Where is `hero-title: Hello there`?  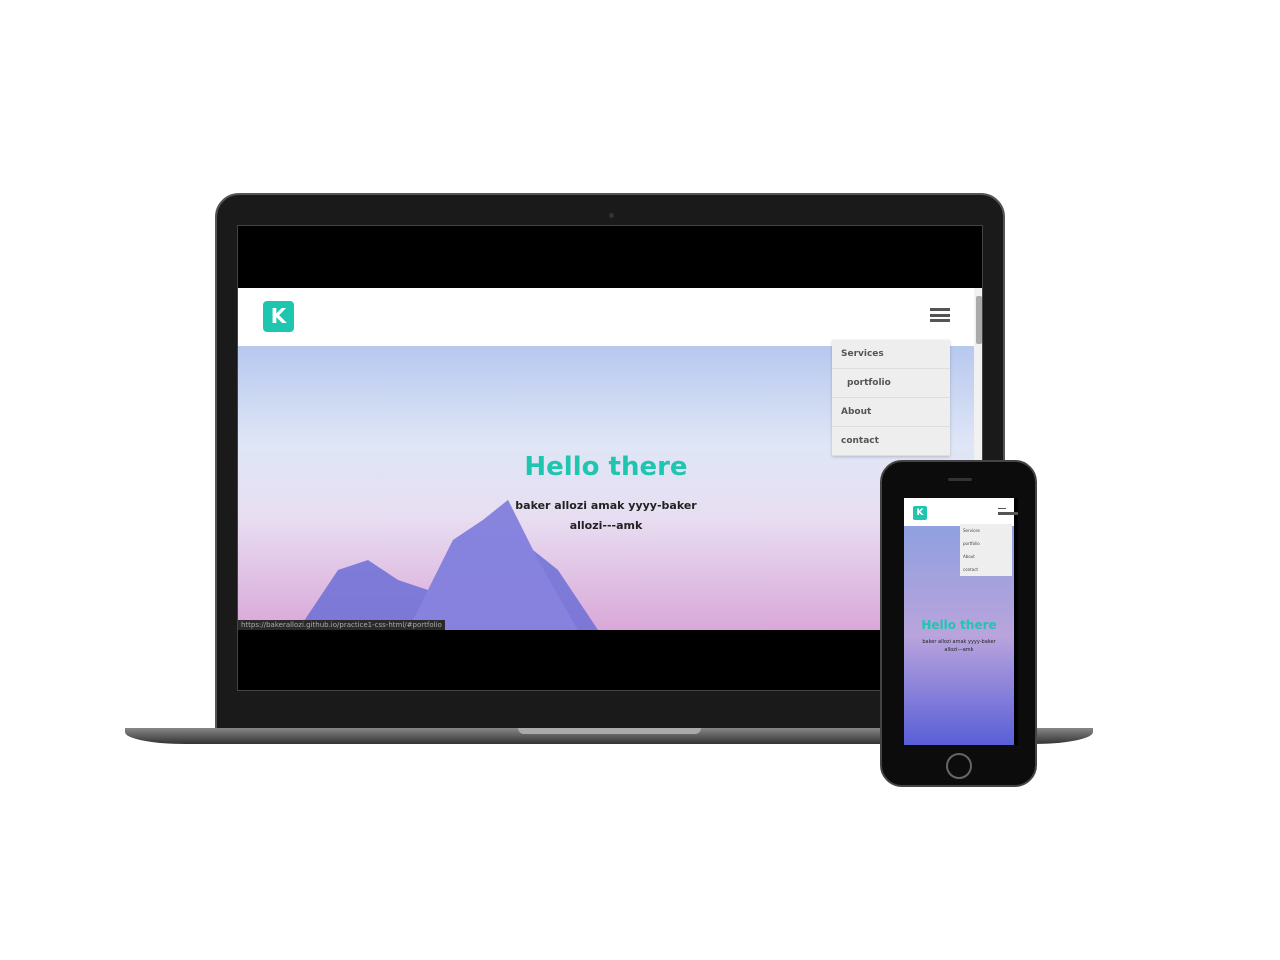
hero-title: Hello there is located at coordinates (606, 467).